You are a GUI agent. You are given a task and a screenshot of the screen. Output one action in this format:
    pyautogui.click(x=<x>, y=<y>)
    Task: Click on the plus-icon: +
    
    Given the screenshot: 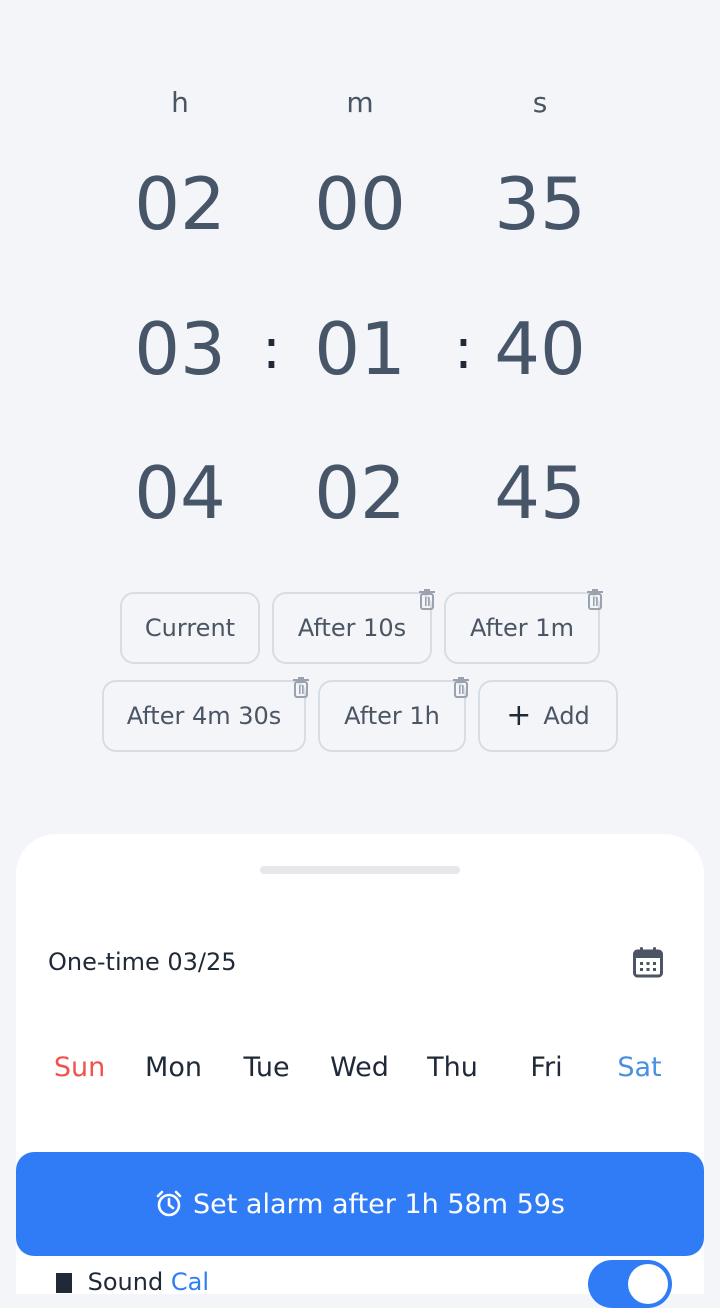 What is the action you would take?
    pyautogui.click(x=519, y=715)
    